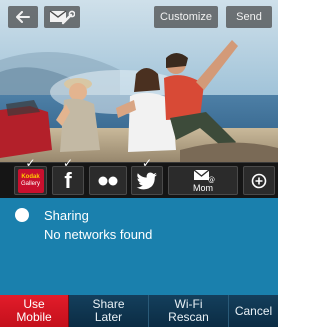 The height and width of the screenshot is (327, 320). I want to click on share-flickr, so click(108, 180).